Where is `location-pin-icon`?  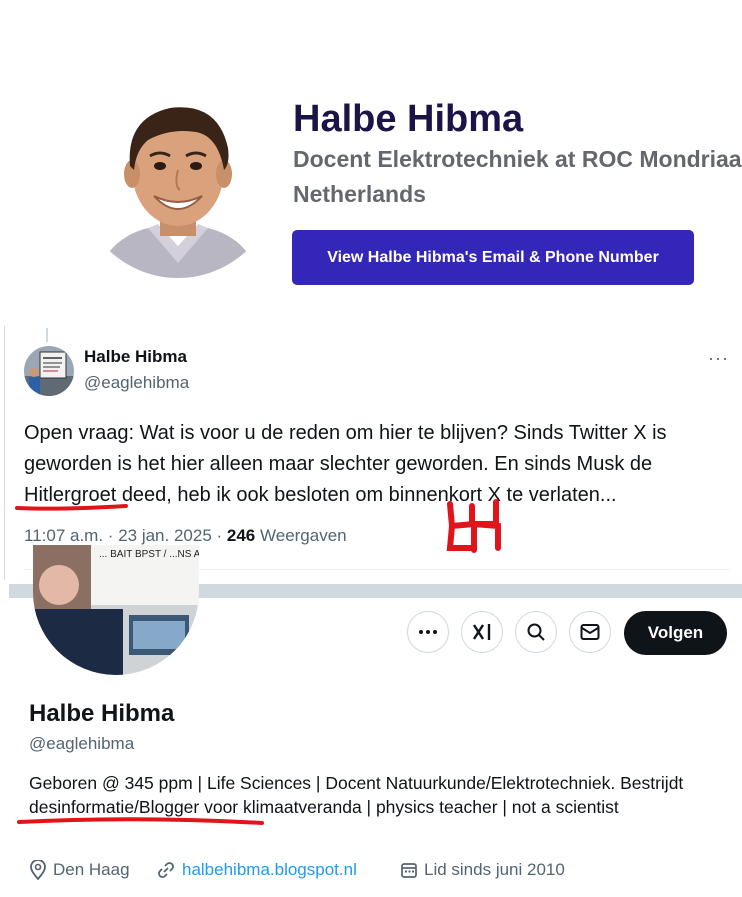
location-pin-icon is located at coordinates (38, 870).